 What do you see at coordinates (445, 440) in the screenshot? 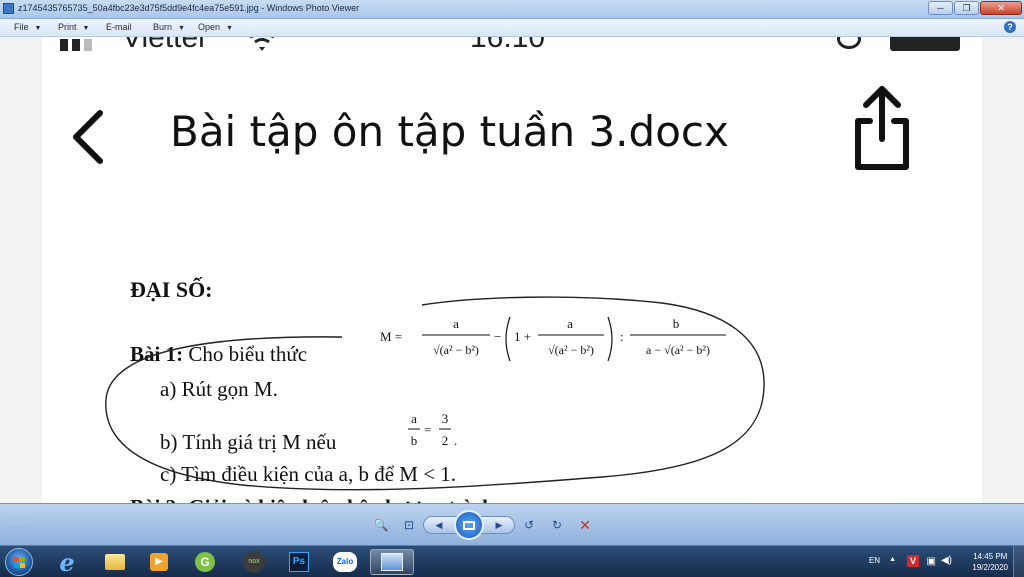
I see `condition-two: 2` at bounding box center [445, 440].